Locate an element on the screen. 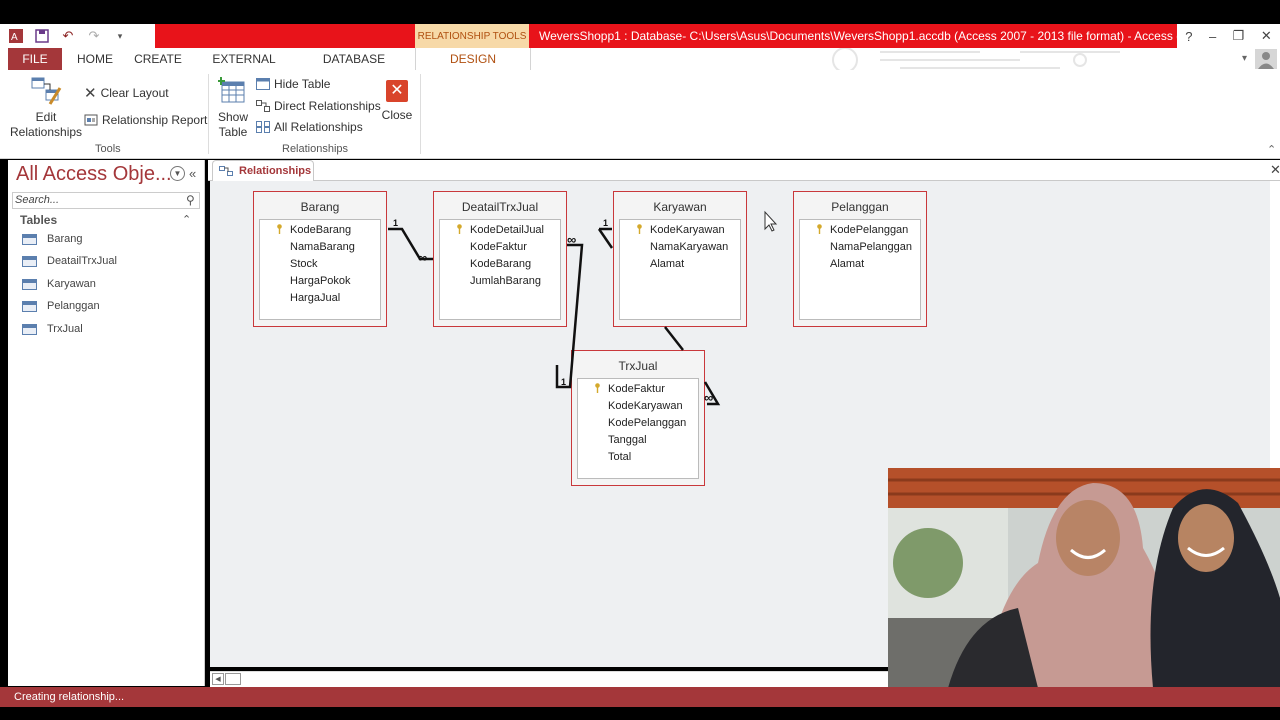 The height and width of the screenshot is (720, 1280). field-row: NamaPelanggan is located at coordinates (860, 247).